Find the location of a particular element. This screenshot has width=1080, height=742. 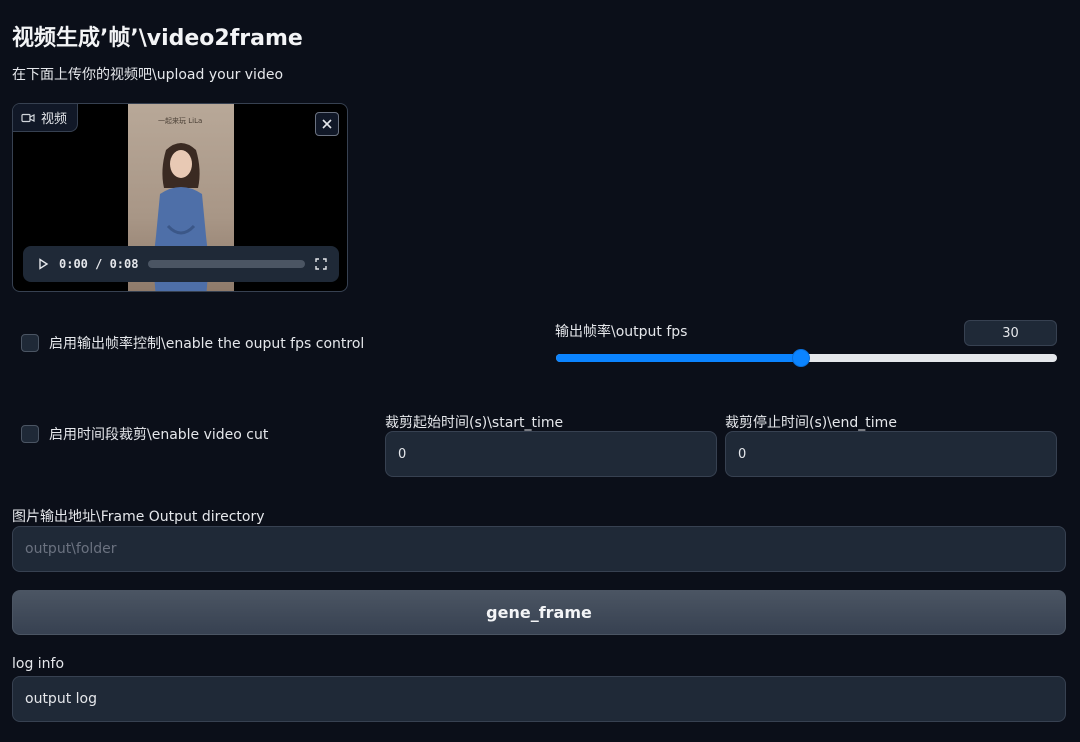

log-output: output log is located at coordinates (539, 699).